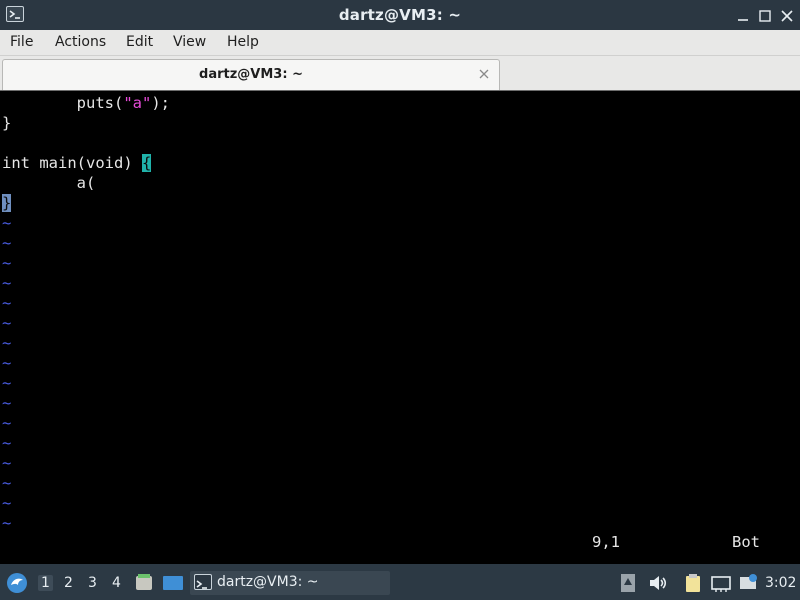 The height and width of the screenshot is (600, 800). I want to click on network-icon, so click(721, 585).